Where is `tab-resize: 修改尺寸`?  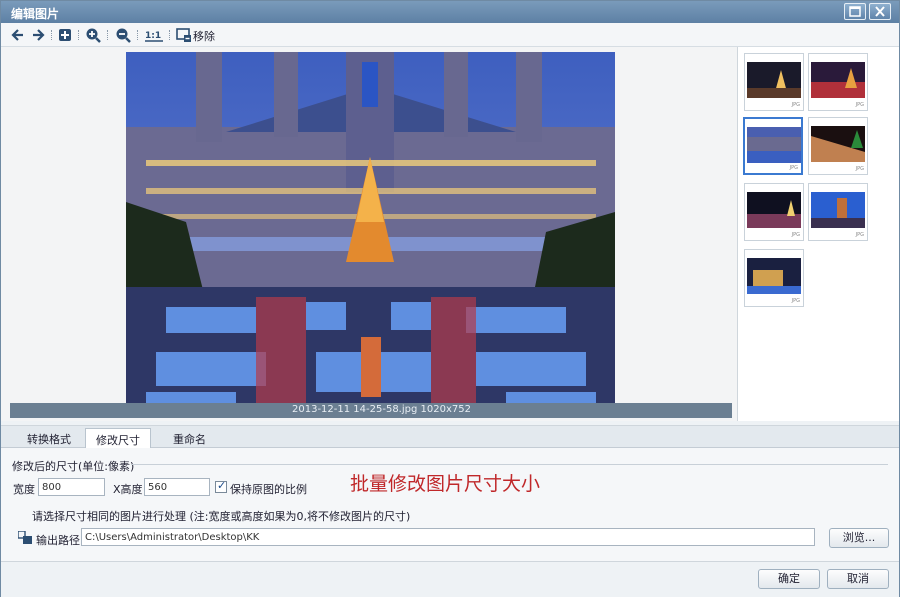 tab-resize: 修改尺寸 is located at coordinates (118, 438).